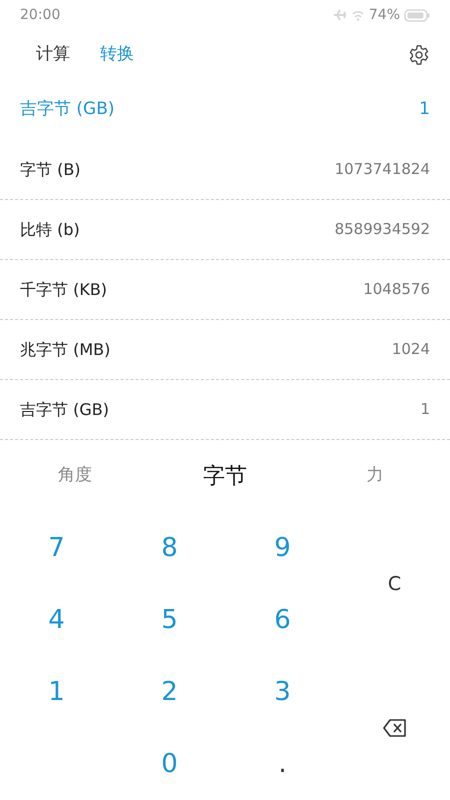  I want to click on category-tab: 字节, so click(225, 476).